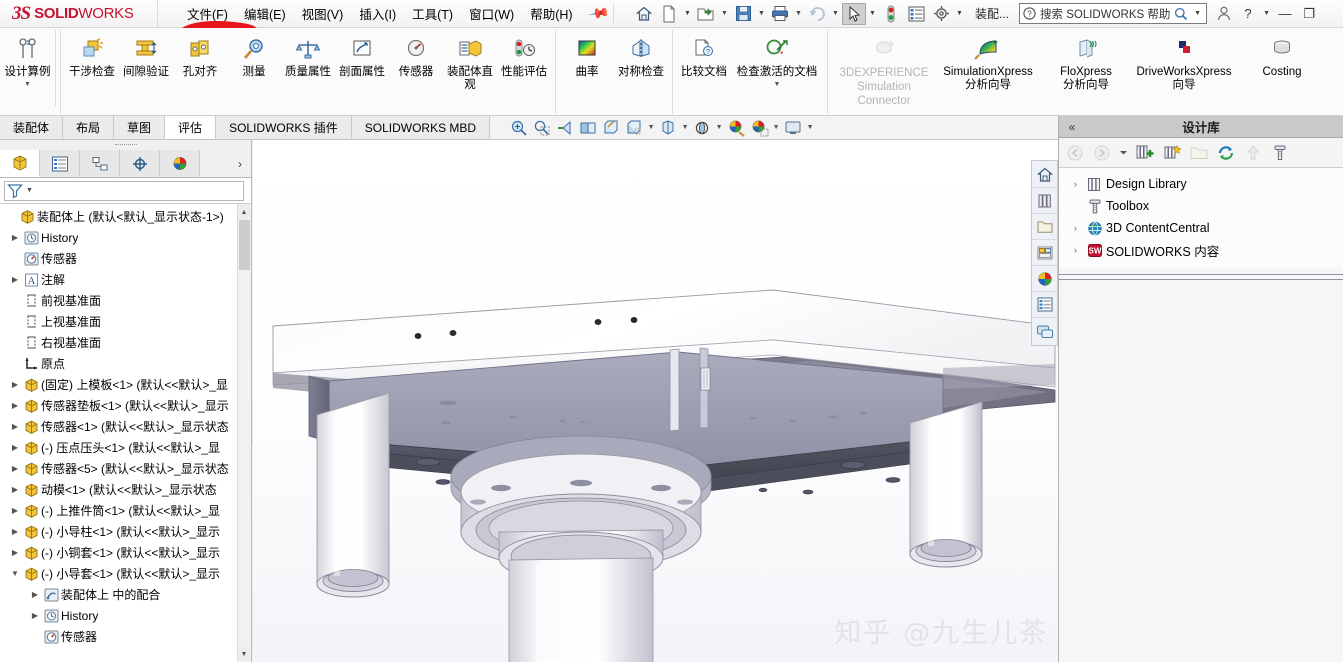 The image size is (1343, 662). I want to click on home-icon, so click(644, 14).